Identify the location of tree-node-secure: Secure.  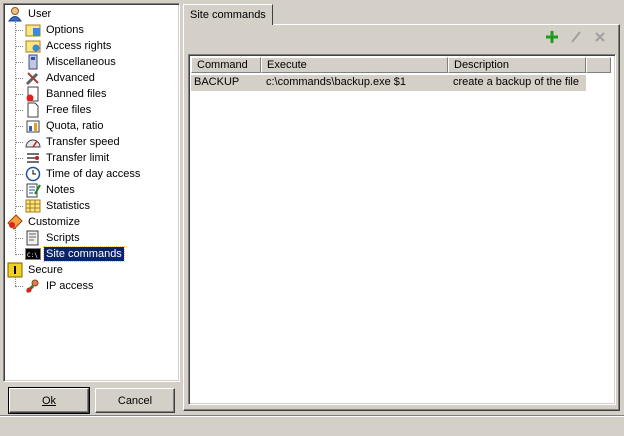
(36, 270).